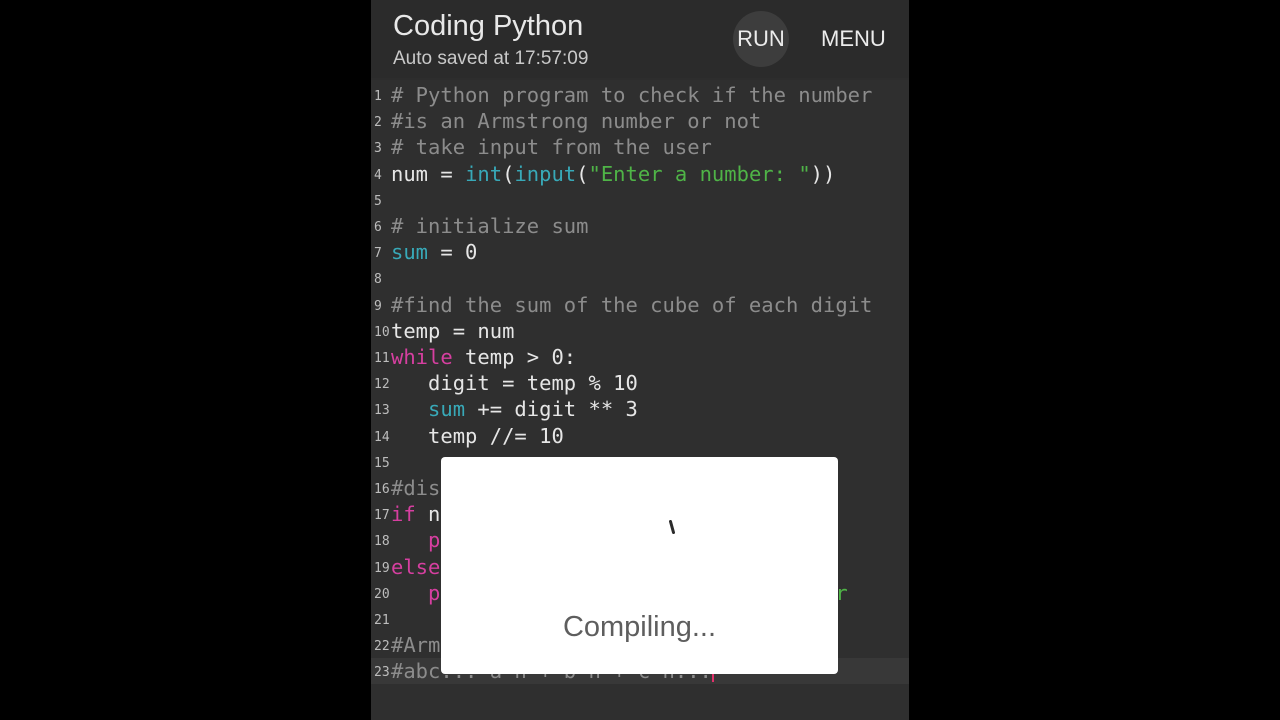 The height and width of the screenshot is (720, 1280). Describe the element at coordinates (378, 149) in the screenshot. I see `line-number: 3` at that location.